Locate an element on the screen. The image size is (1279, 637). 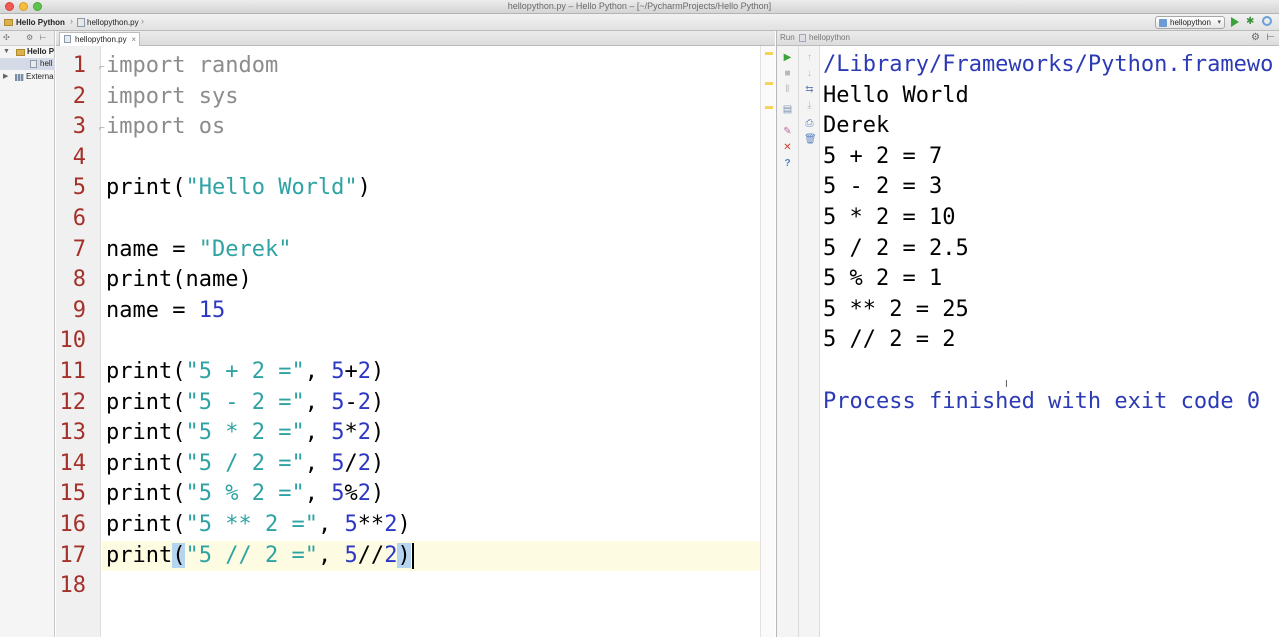
print-icon: ⎙ is located at coordinates (809, 123).